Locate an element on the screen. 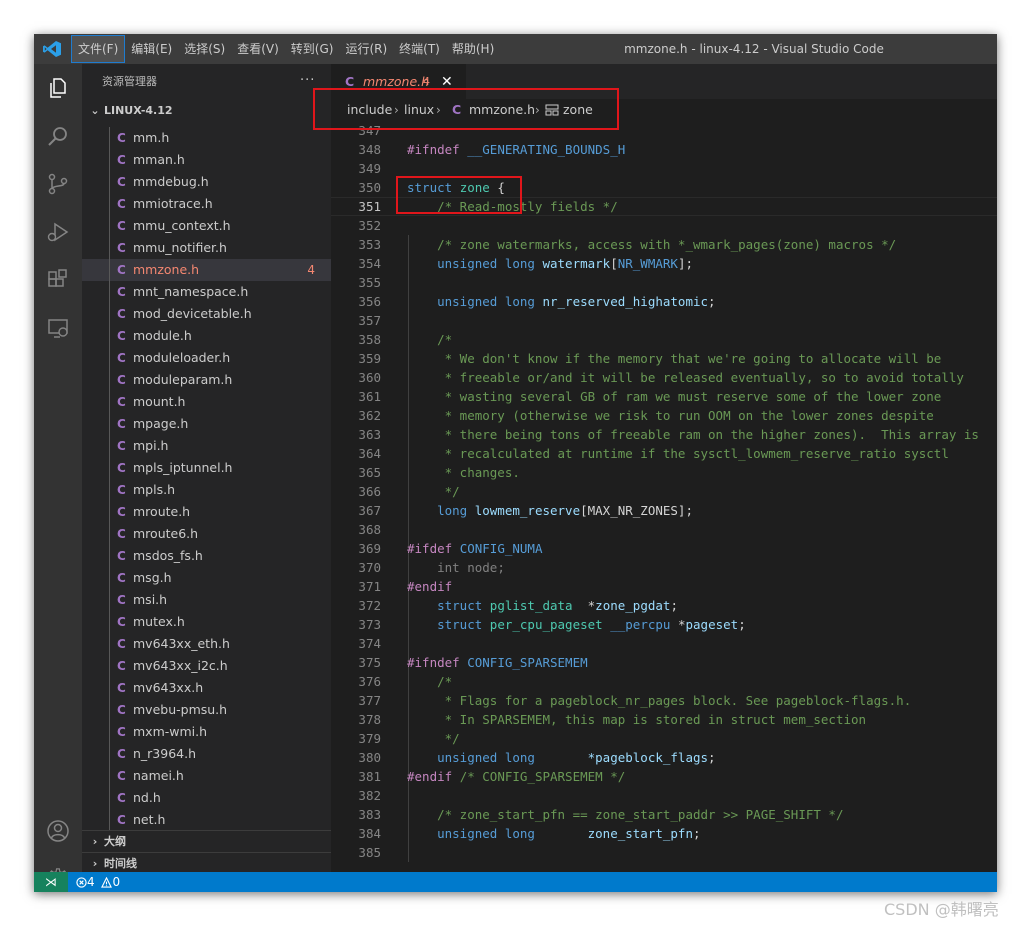 The image size is (1032, 927). code-line: 381 #endif /* CONFIG_SPARSEMEM */ is located at coordinates (664, 776).